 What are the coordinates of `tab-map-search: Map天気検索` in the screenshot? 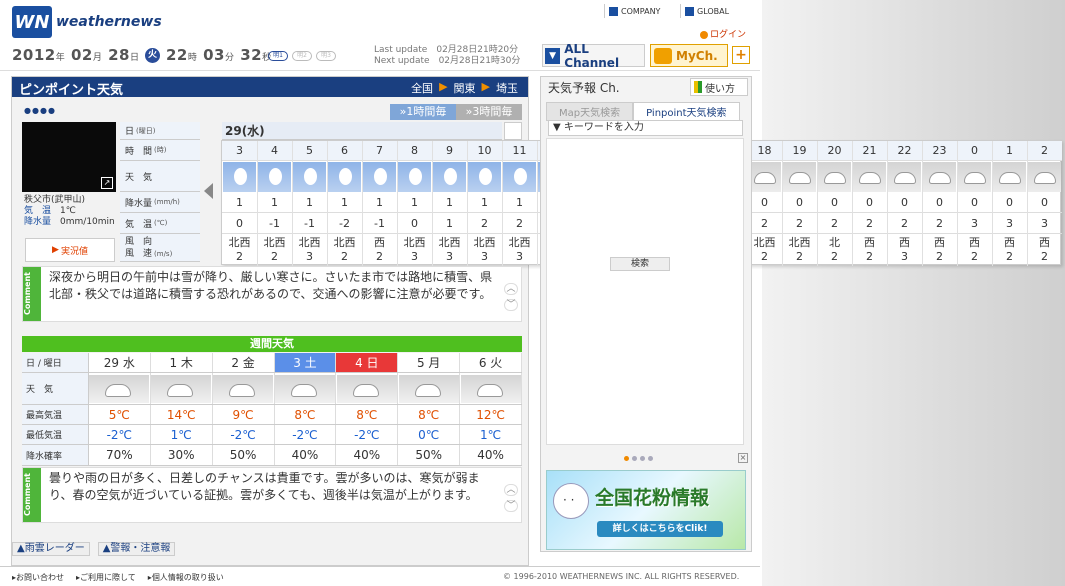 It's located at (590, 111).